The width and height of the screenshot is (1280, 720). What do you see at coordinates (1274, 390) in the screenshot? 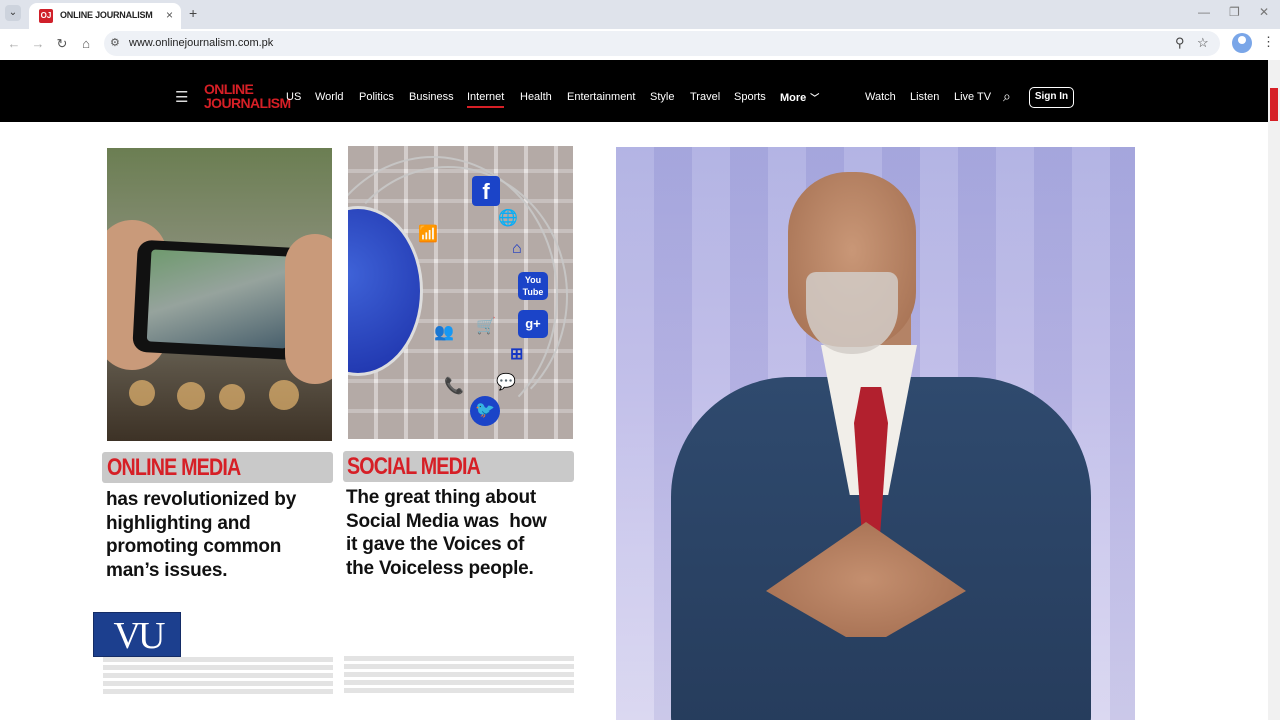
I see `page-scrollbar` at bounding box center [1274, 390].